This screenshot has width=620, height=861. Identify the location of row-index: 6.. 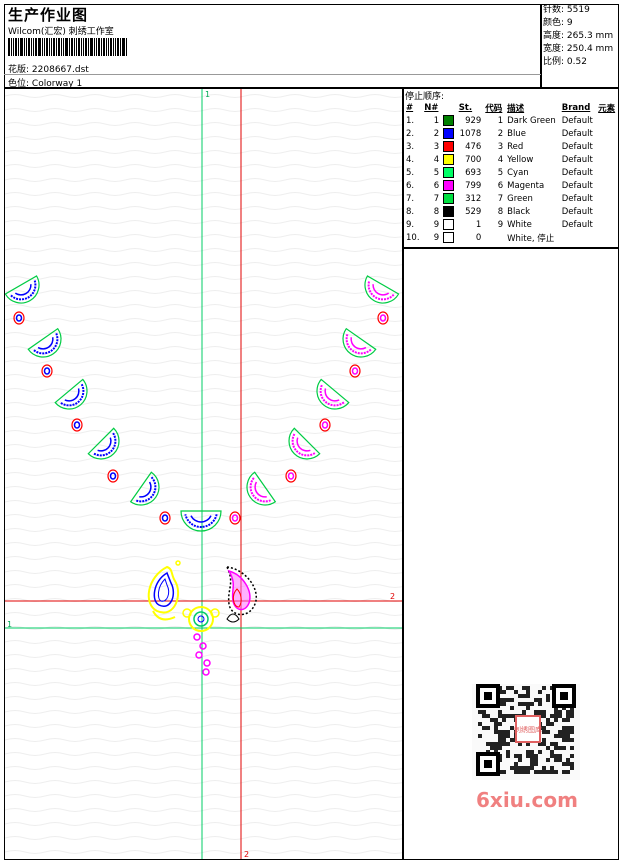
(410, 185).